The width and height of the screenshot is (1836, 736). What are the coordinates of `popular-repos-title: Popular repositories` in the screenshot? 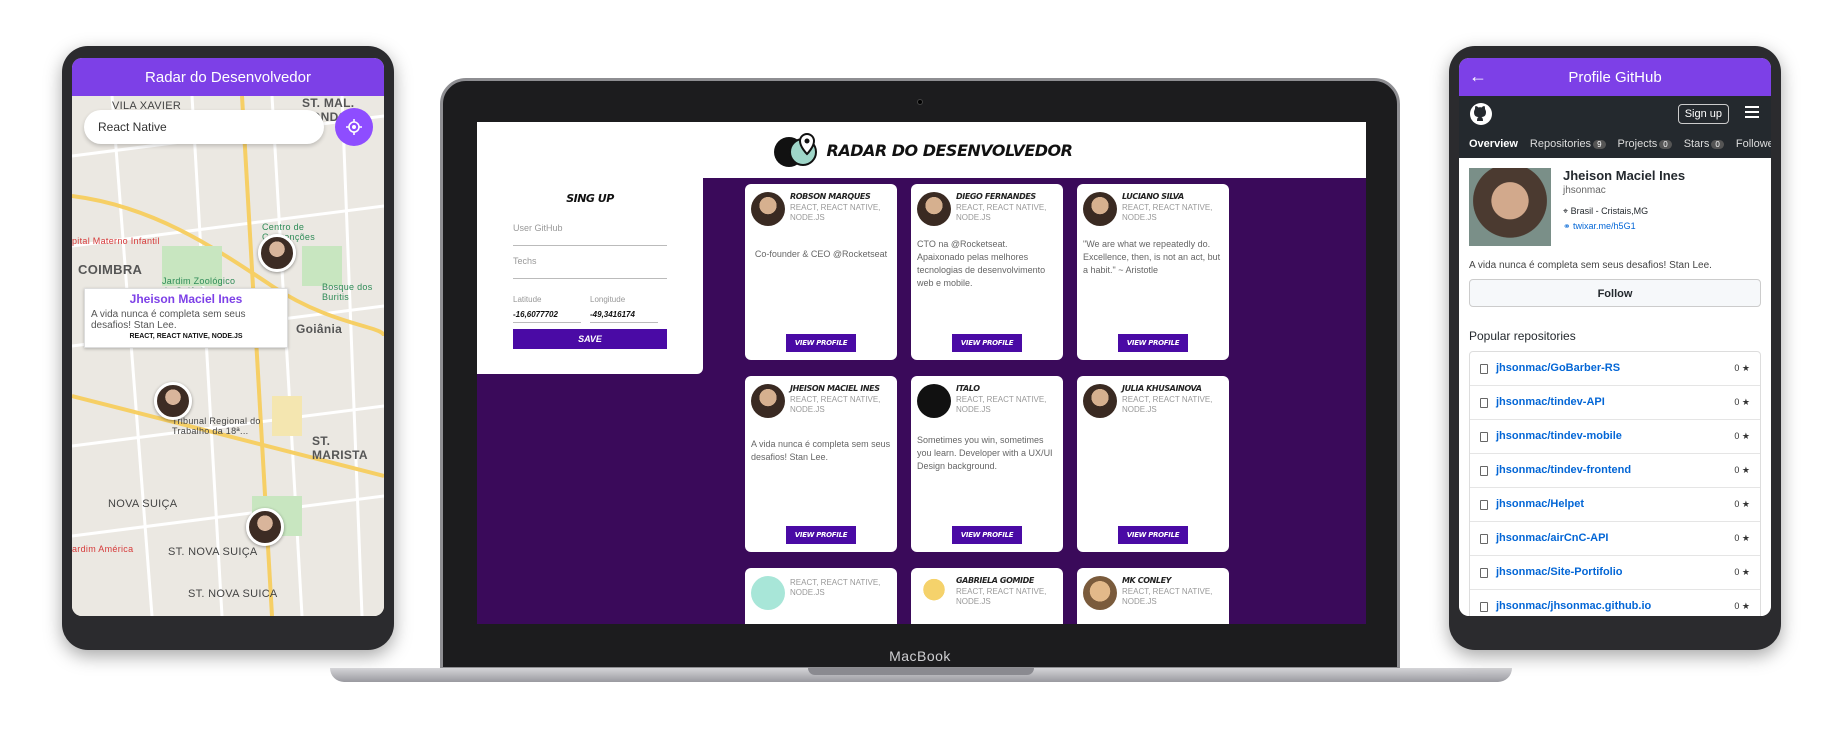 It's located at (1522, 336).